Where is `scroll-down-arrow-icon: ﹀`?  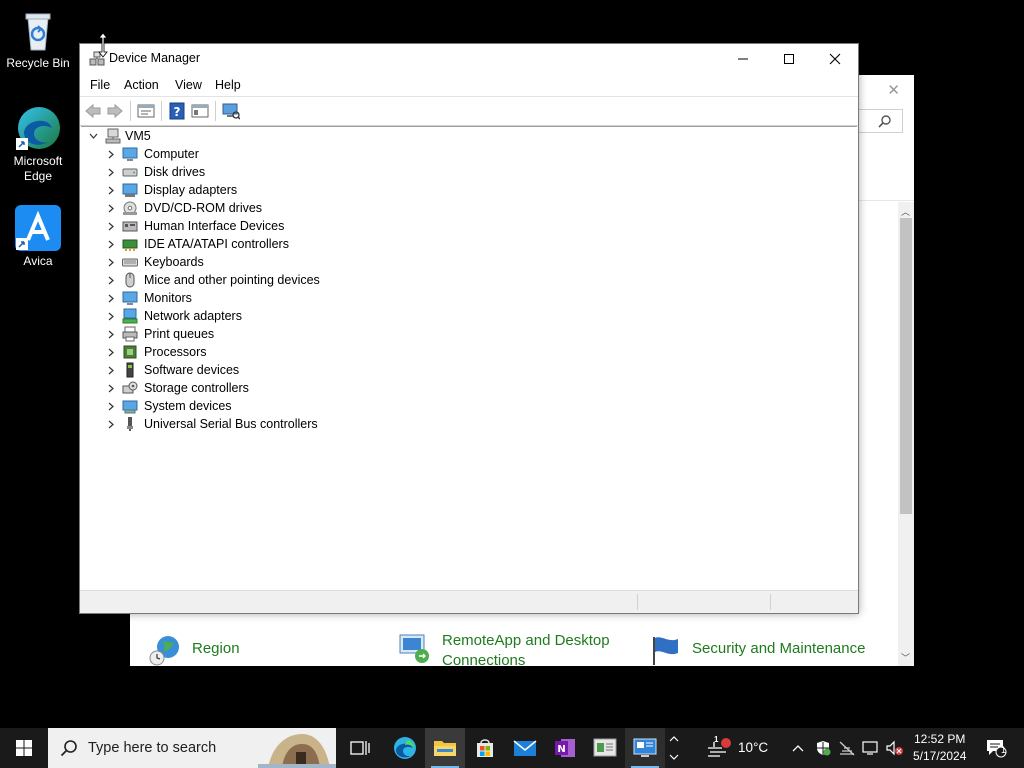
scroll-down-arrow-icon: ﹀ is located at coordinates (905, 657).